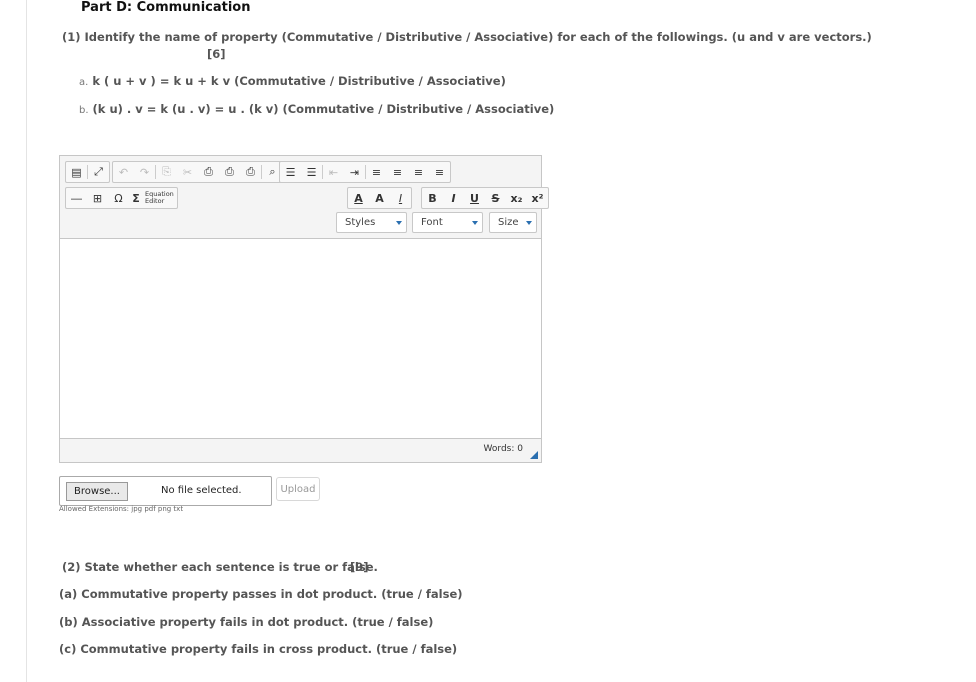 This screenshot has width=976, height=682. I want to click on allowed-extensions: Allowed Extensions: jpg pdf png txt, so click(121, 509).